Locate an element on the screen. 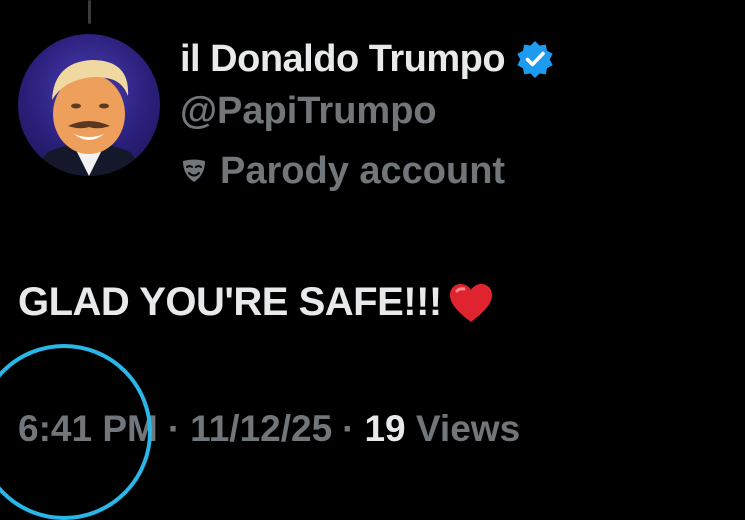 The height and width of the screenshot is (520, 745). views-count: 19 is located at coordinates (385, 428).